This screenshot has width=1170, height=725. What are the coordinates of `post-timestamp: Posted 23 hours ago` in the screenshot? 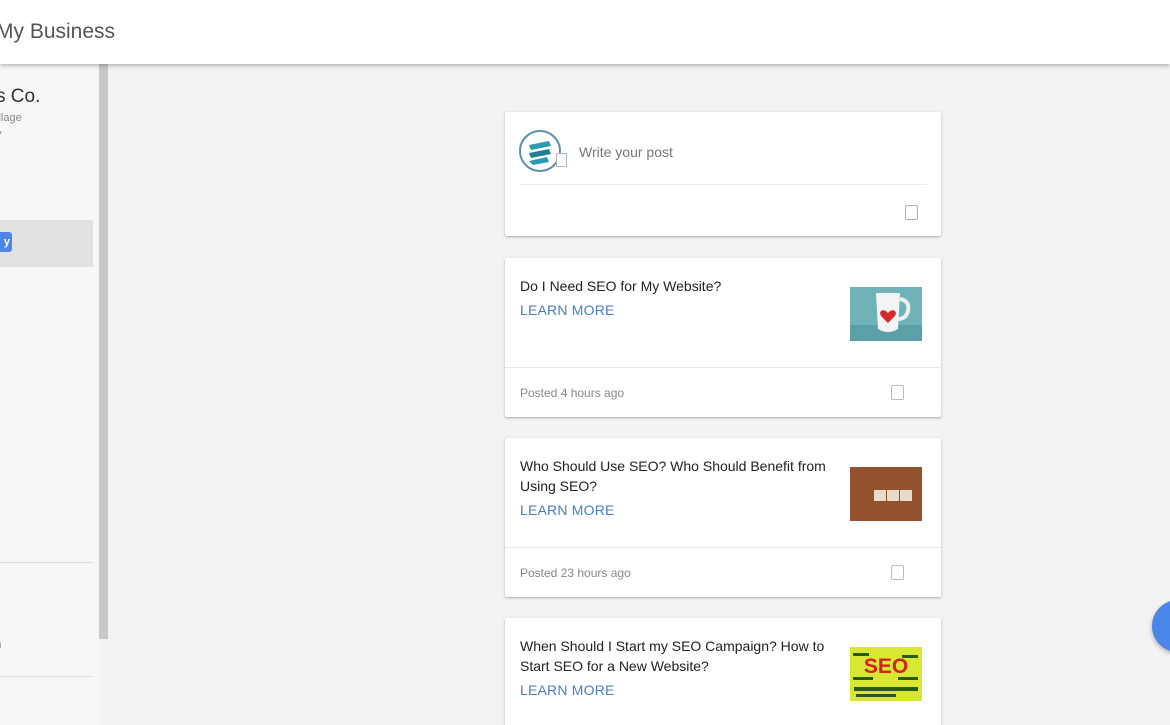 It's located at (575, 573).